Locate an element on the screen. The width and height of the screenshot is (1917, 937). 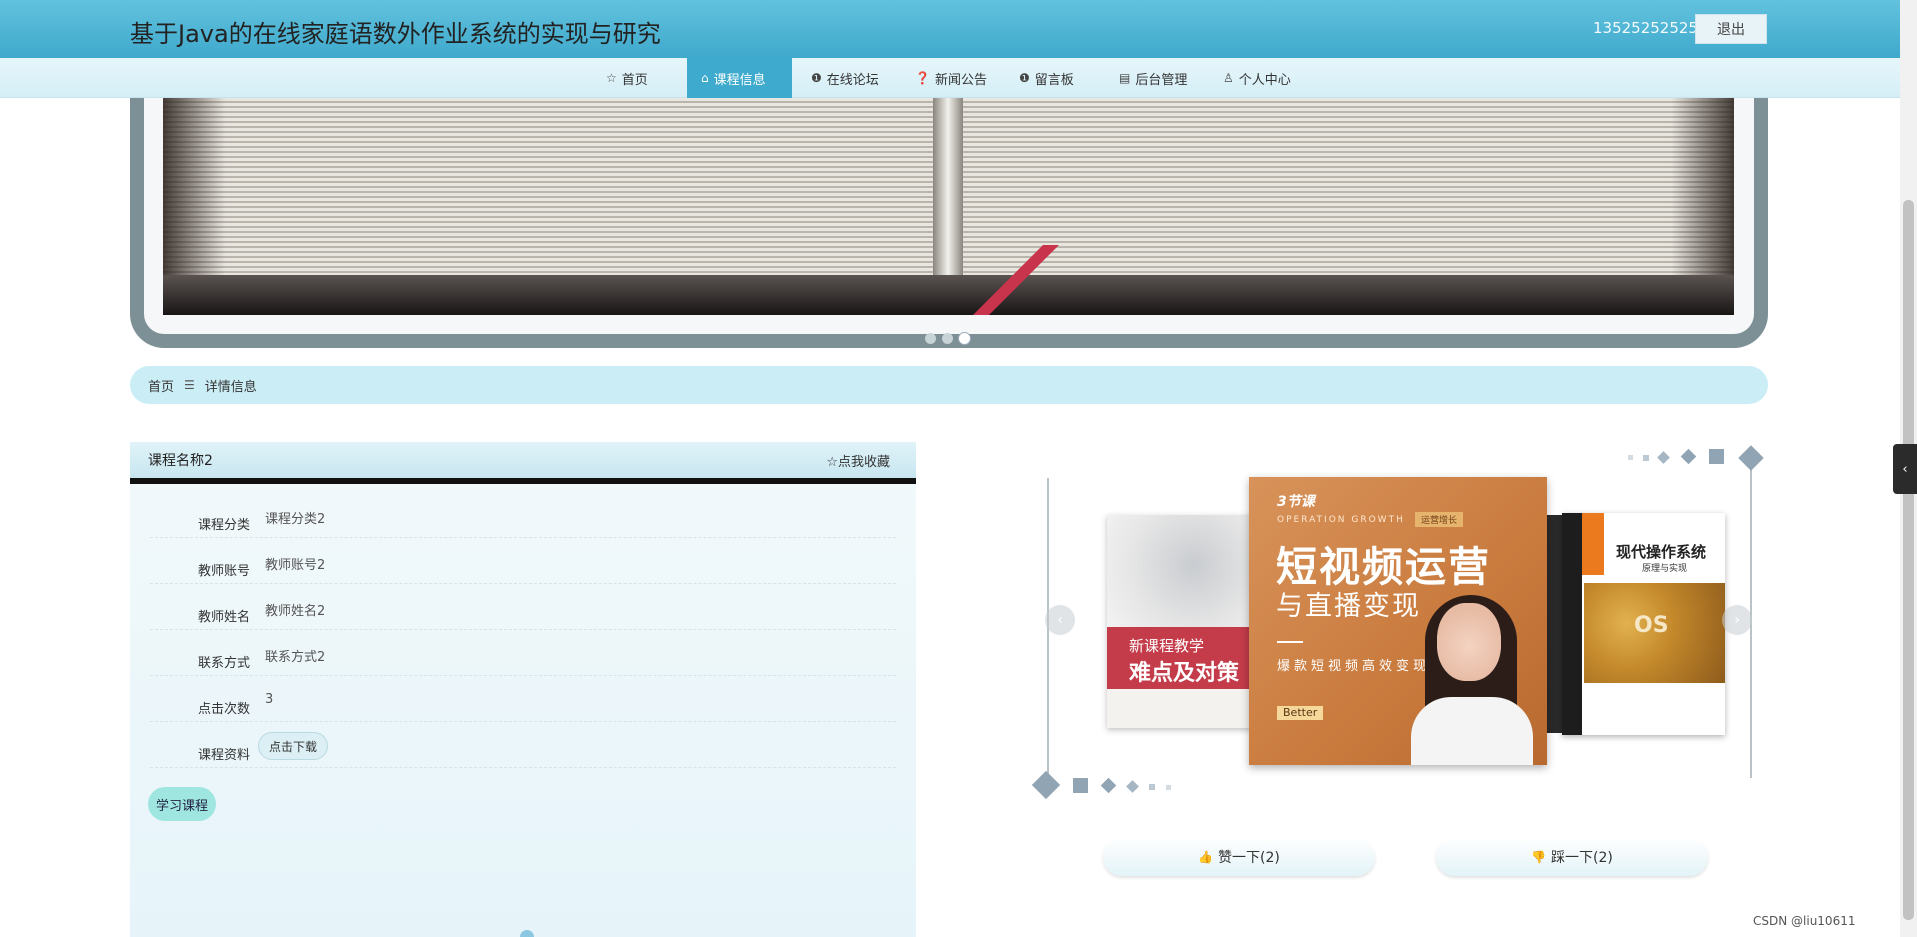
book-tagline: OPERATION GROWTH is located at coordinates (1341, 520).